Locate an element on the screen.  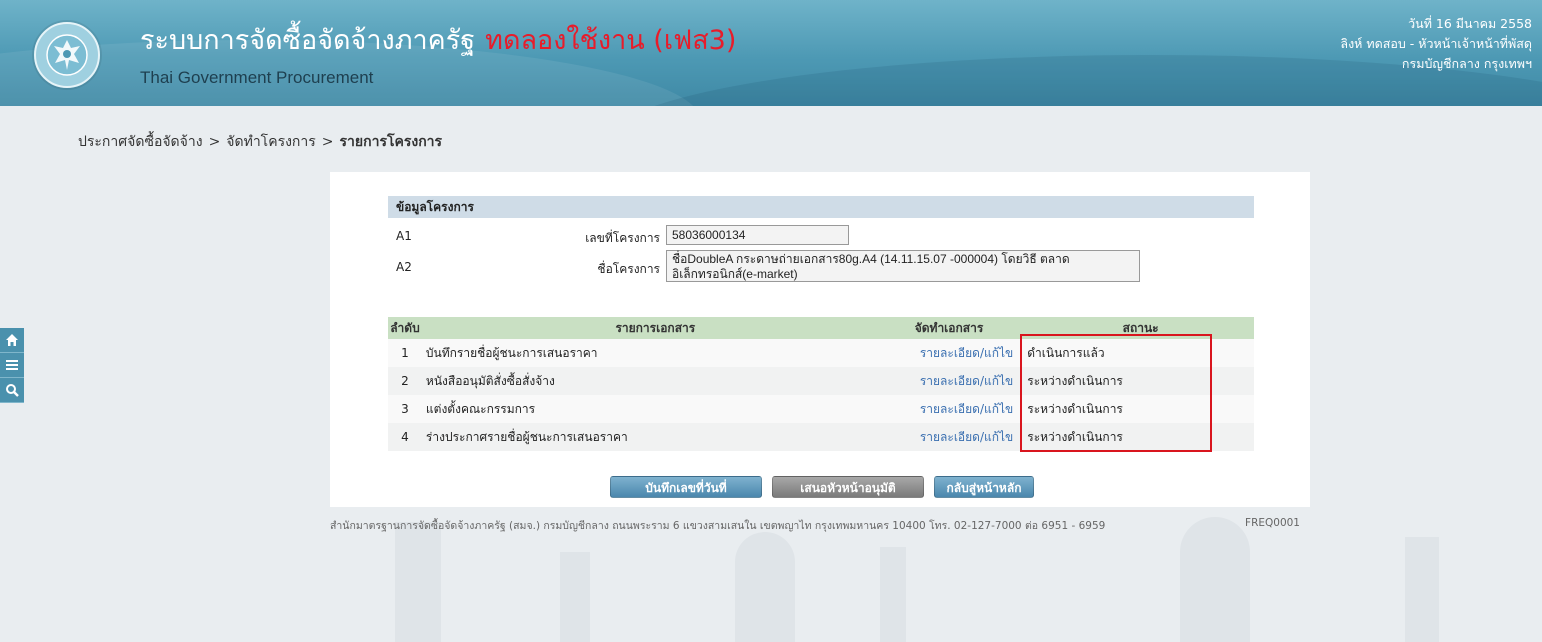
project-number-row: A1 เลขที่โครงการ 58036000134 is located at coordinates (821, 237).